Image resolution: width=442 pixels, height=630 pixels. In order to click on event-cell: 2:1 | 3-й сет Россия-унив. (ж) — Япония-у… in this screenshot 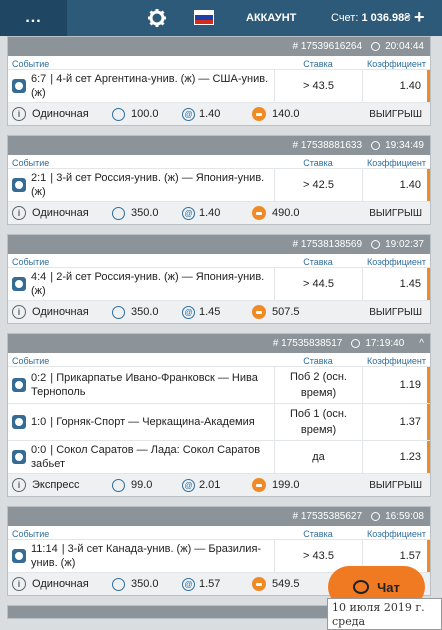, I will do `click(141, 185)`.